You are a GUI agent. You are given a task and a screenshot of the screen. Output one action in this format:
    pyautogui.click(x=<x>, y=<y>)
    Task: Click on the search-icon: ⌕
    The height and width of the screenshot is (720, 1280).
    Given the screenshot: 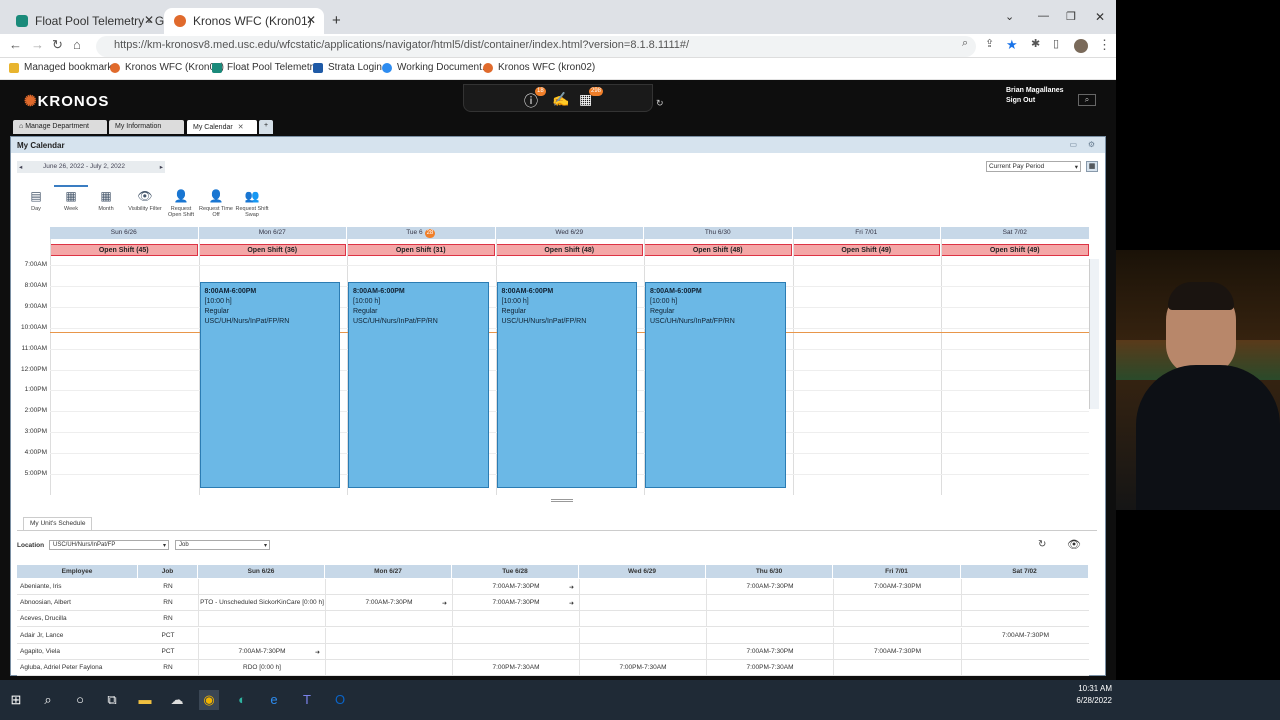 What is the action you would take?
    pyautogui.click(x=1087, y=100)
    